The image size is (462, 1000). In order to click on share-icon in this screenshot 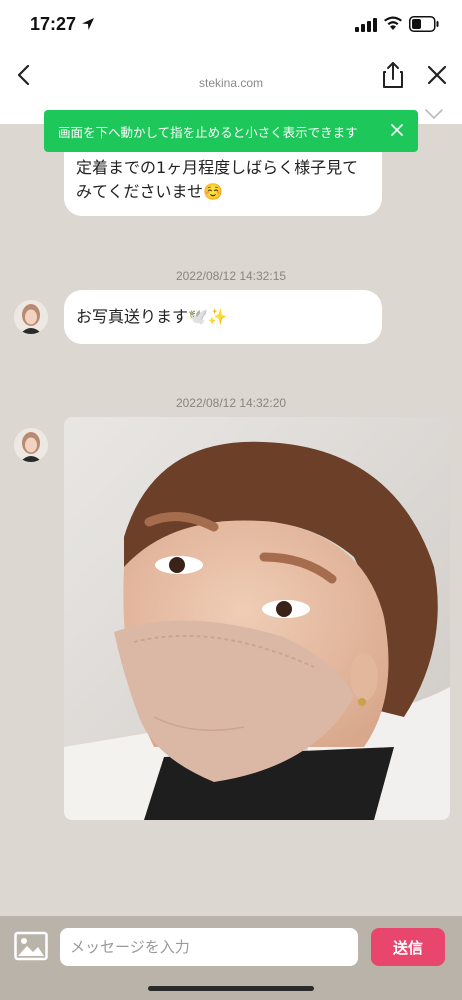, I will do `click(393, 75)`.